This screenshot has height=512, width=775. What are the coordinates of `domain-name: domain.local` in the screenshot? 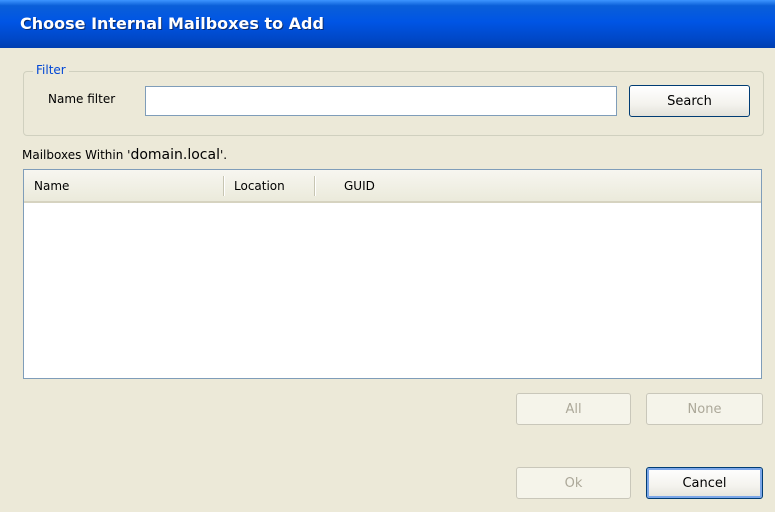 It's located at (175, 155).